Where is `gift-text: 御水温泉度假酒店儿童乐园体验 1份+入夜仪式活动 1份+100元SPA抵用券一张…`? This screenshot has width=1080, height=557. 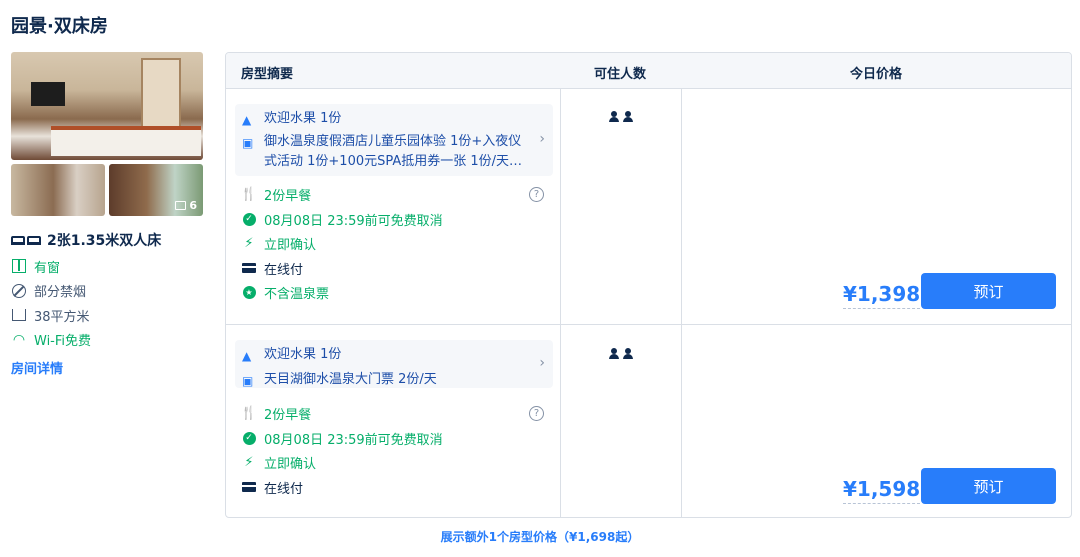 gift-text: 御水温泉度假酒店儿童乐园体验 1份+入夜仪式活动 1份+100元SPA抵用券一张… is located at coordinates (393, 151).